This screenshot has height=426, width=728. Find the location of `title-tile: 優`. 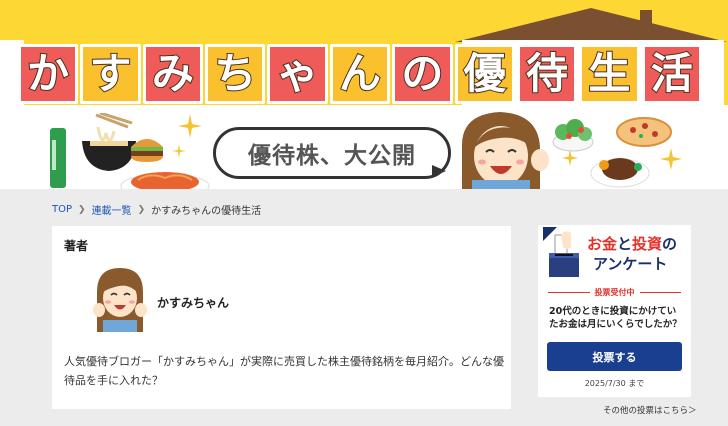

title-tile: 優 is located at coordinates (484, 74).